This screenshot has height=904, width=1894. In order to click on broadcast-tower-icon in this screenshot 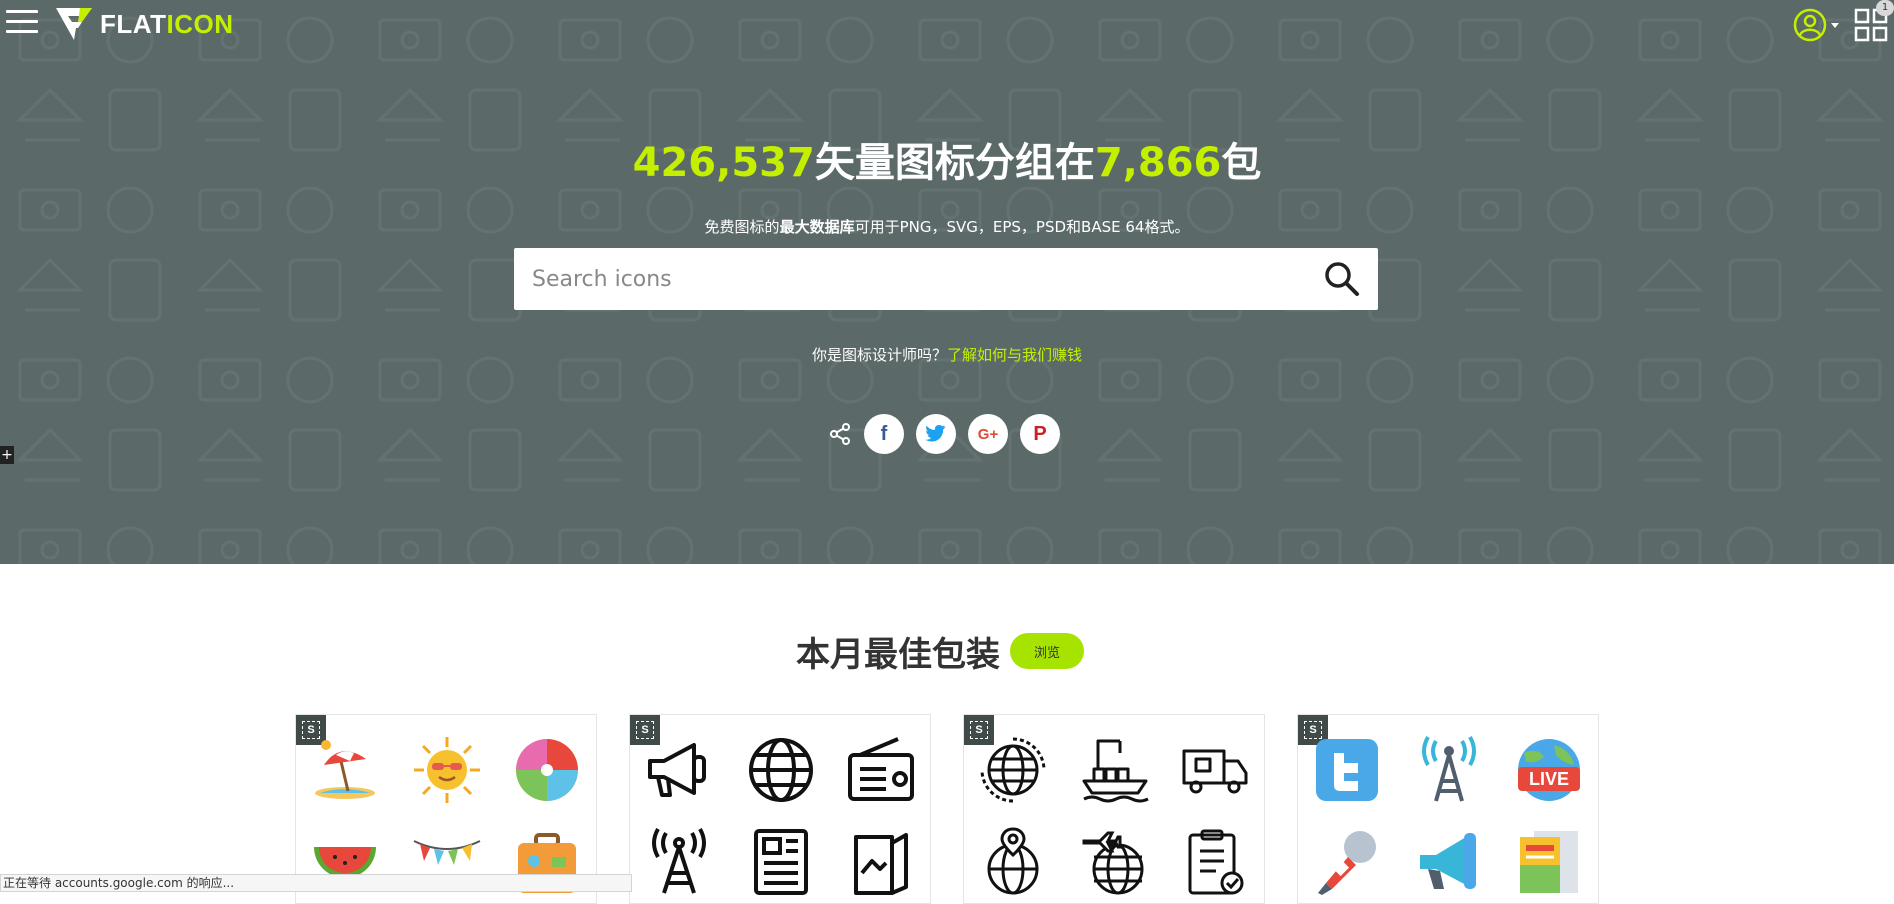, I will do `click(679, 861)`.